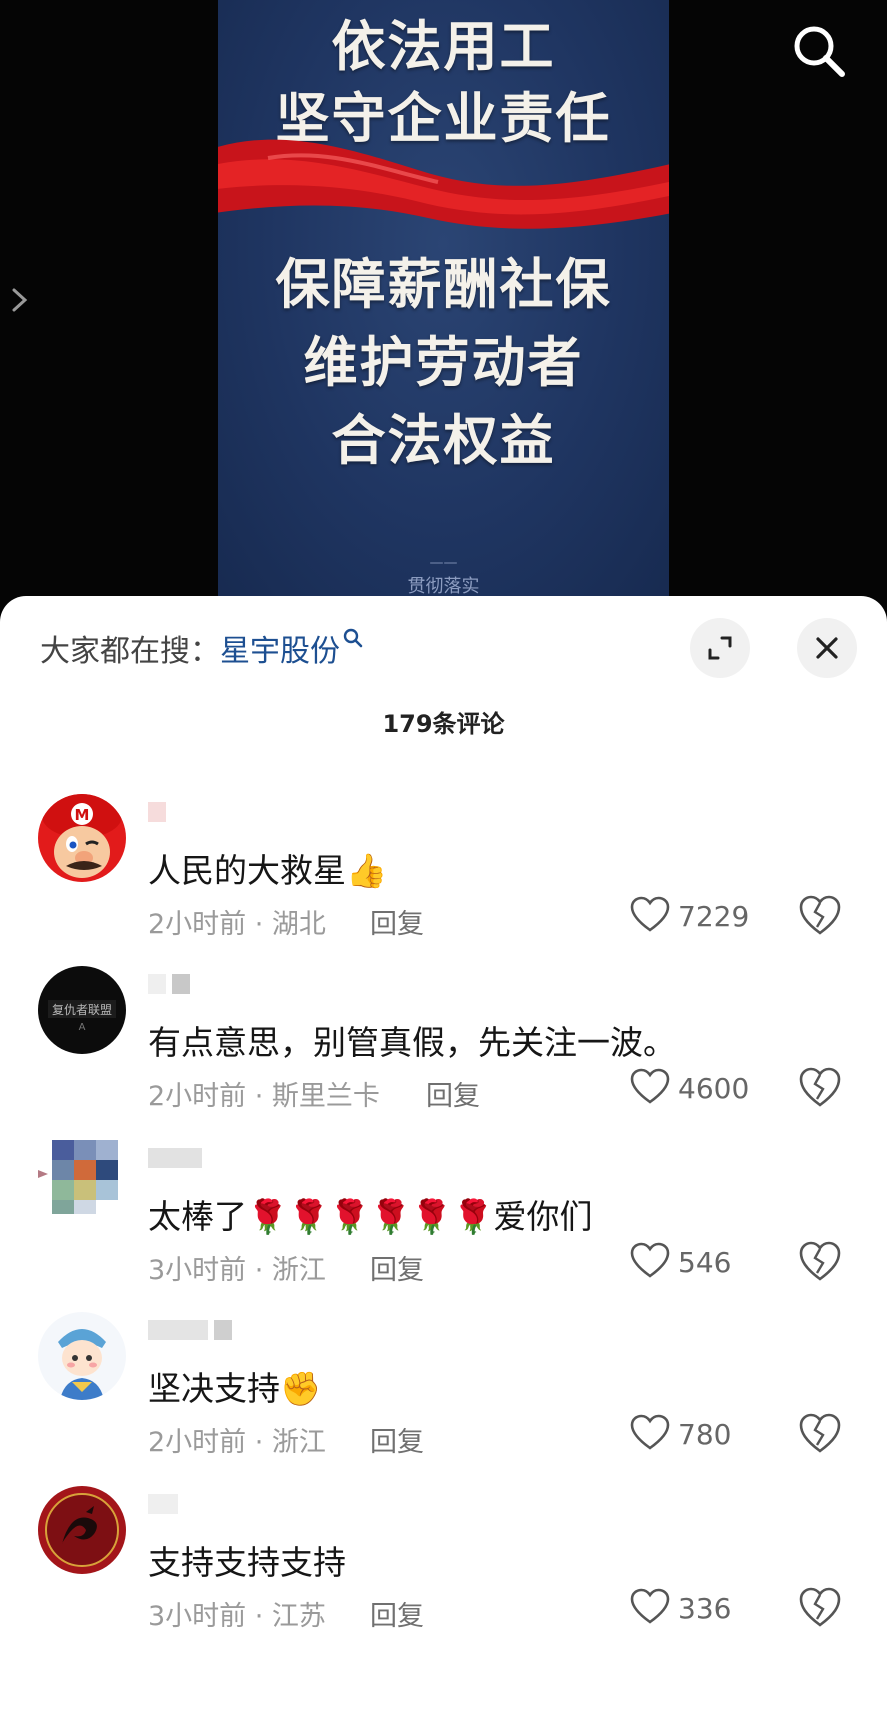 The image size is (887, 1720). What do you see at coordinates (82, 1027) in the screenshot?
I see `svg-text: A` at bounding box center [82, 1027].